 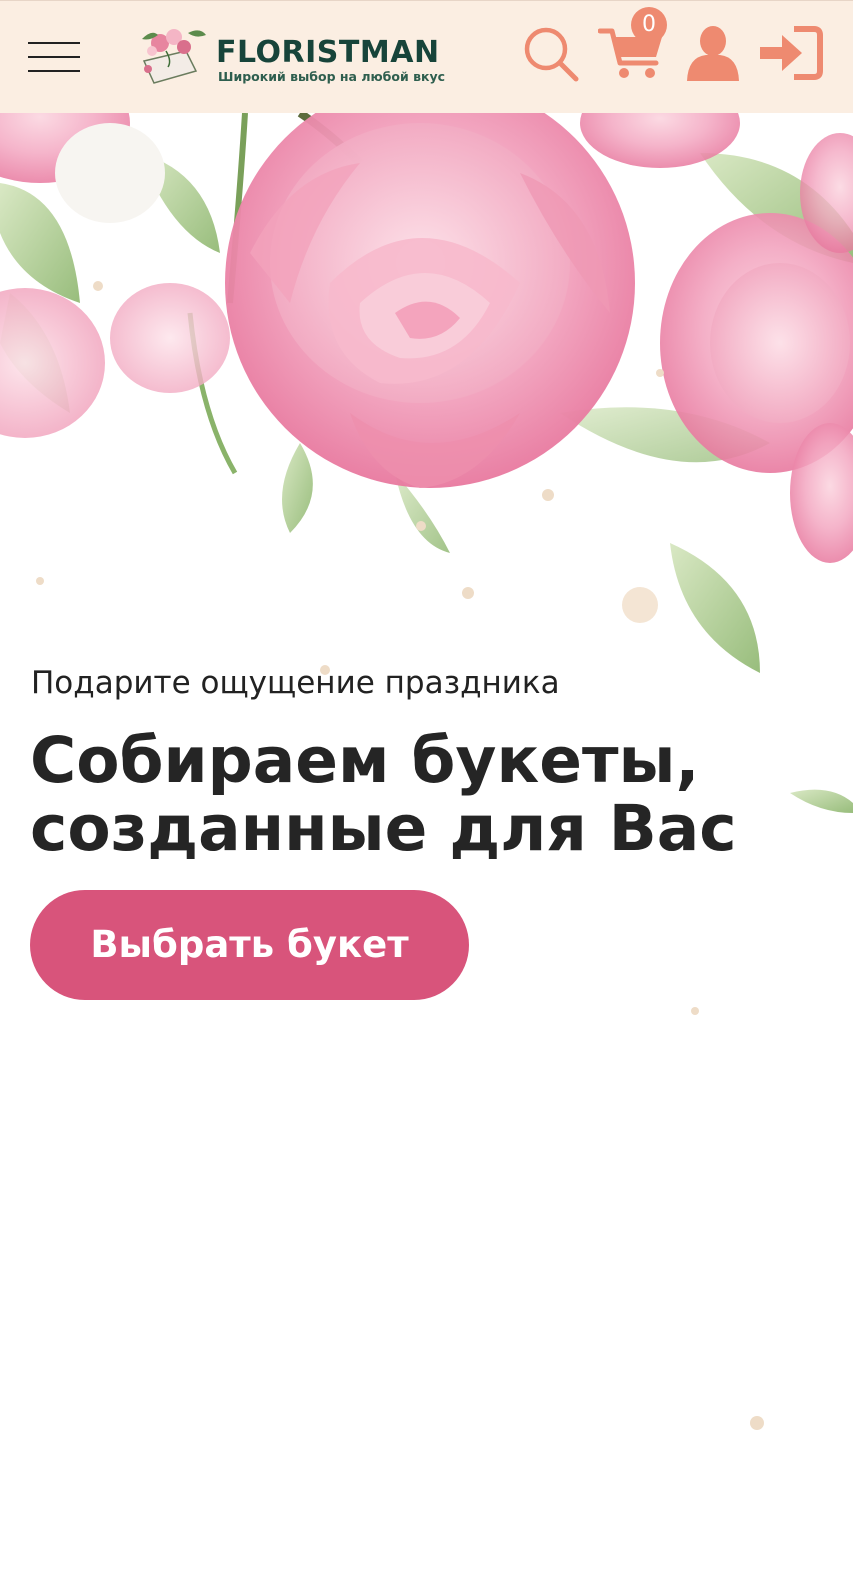 I want to click on site-logo-link: FLORISTMAN Широкий выбор на любой вкус, so click(x=308, y=55).